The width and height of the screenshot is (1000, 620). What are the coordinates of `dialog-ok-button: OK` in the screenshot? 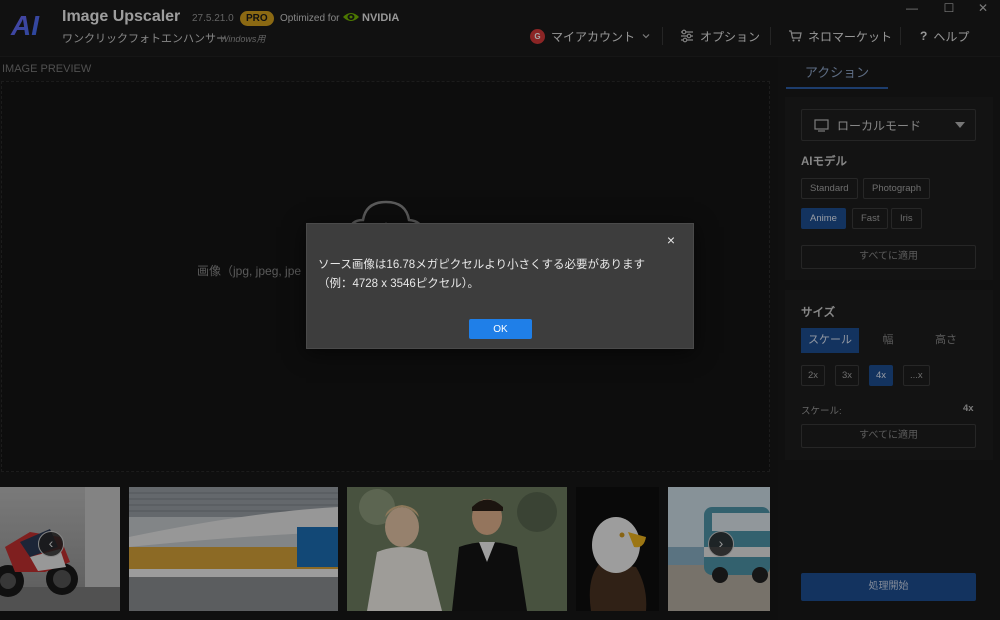 It's located at (500, 329).